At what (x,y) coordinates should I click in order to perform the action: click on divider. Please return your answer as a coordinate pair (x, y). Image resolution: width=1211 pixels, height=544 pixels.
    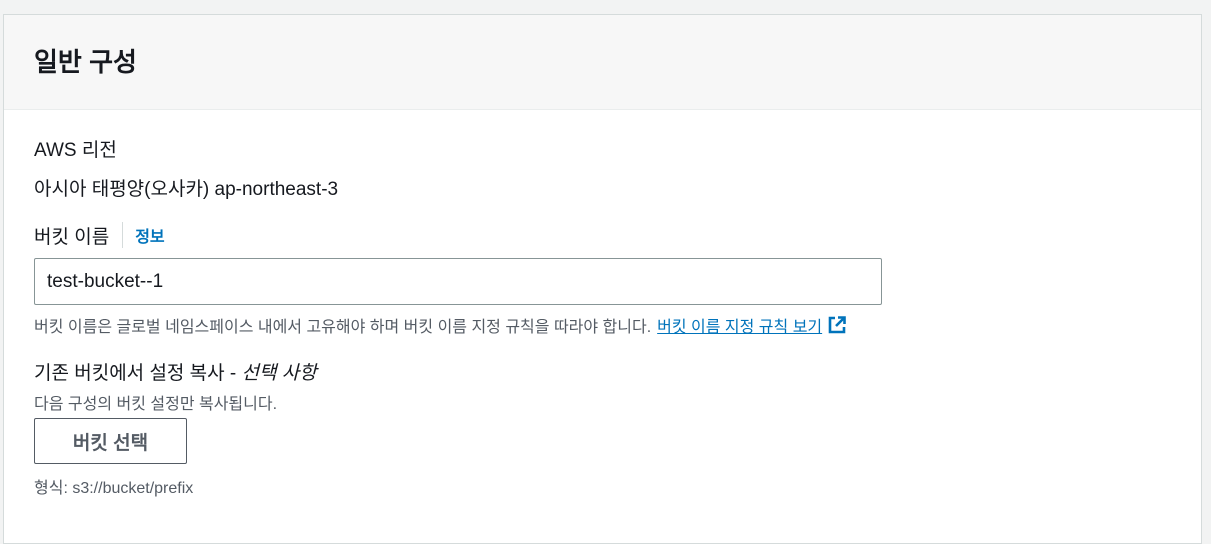
    Looking at the image, I should click on (123, 235).